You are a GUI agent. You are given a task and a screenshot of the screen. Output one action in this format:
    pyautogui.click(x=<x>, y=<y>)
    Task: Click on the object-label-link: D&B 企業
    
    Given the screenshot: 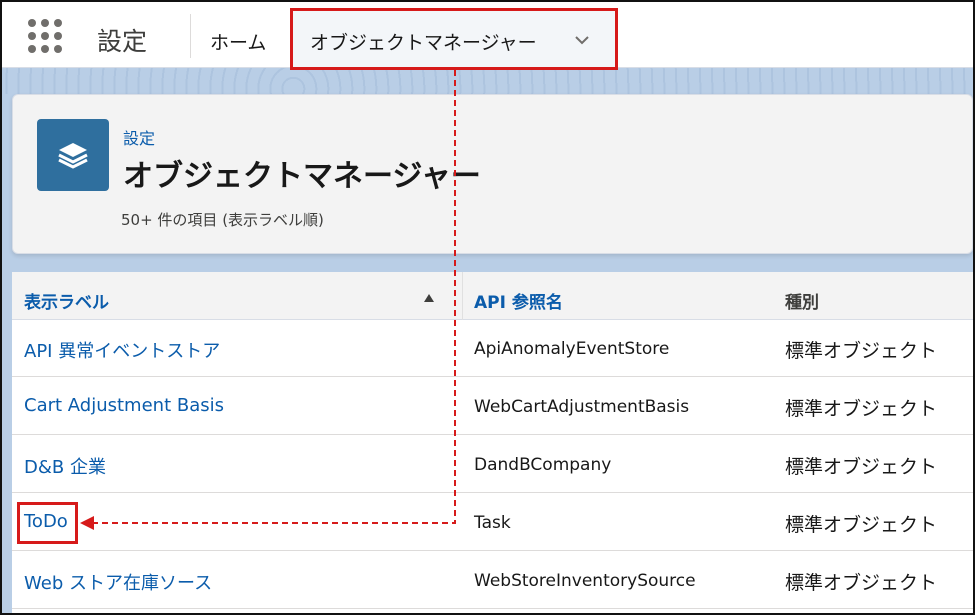 What is the action you would take?
    pyautogui.click(x=65, y=466)
    